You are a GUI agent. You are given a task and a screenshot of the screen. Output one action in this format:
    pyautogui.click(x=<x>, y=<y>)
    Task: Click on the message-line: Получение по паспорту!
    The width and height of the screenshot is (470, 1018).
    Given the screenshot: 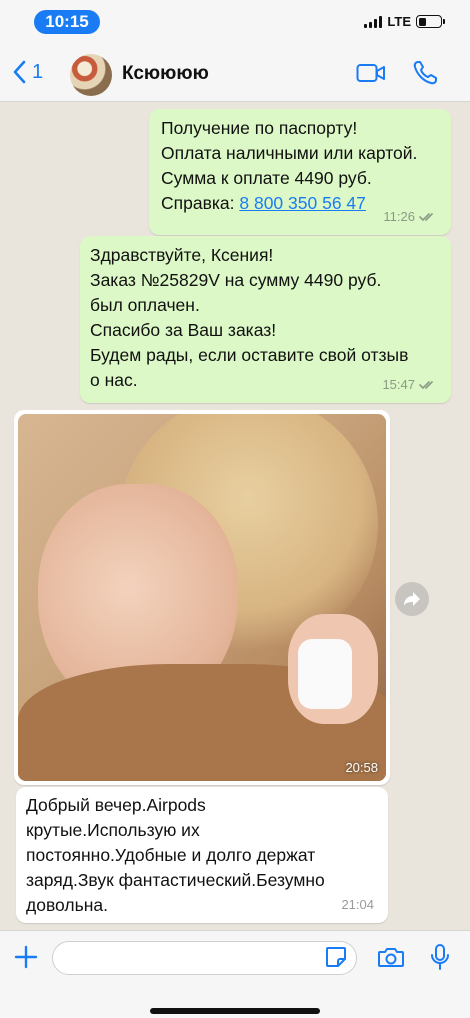 What is the action you would take?
    pyautogui.click(x=259, y=128)
    